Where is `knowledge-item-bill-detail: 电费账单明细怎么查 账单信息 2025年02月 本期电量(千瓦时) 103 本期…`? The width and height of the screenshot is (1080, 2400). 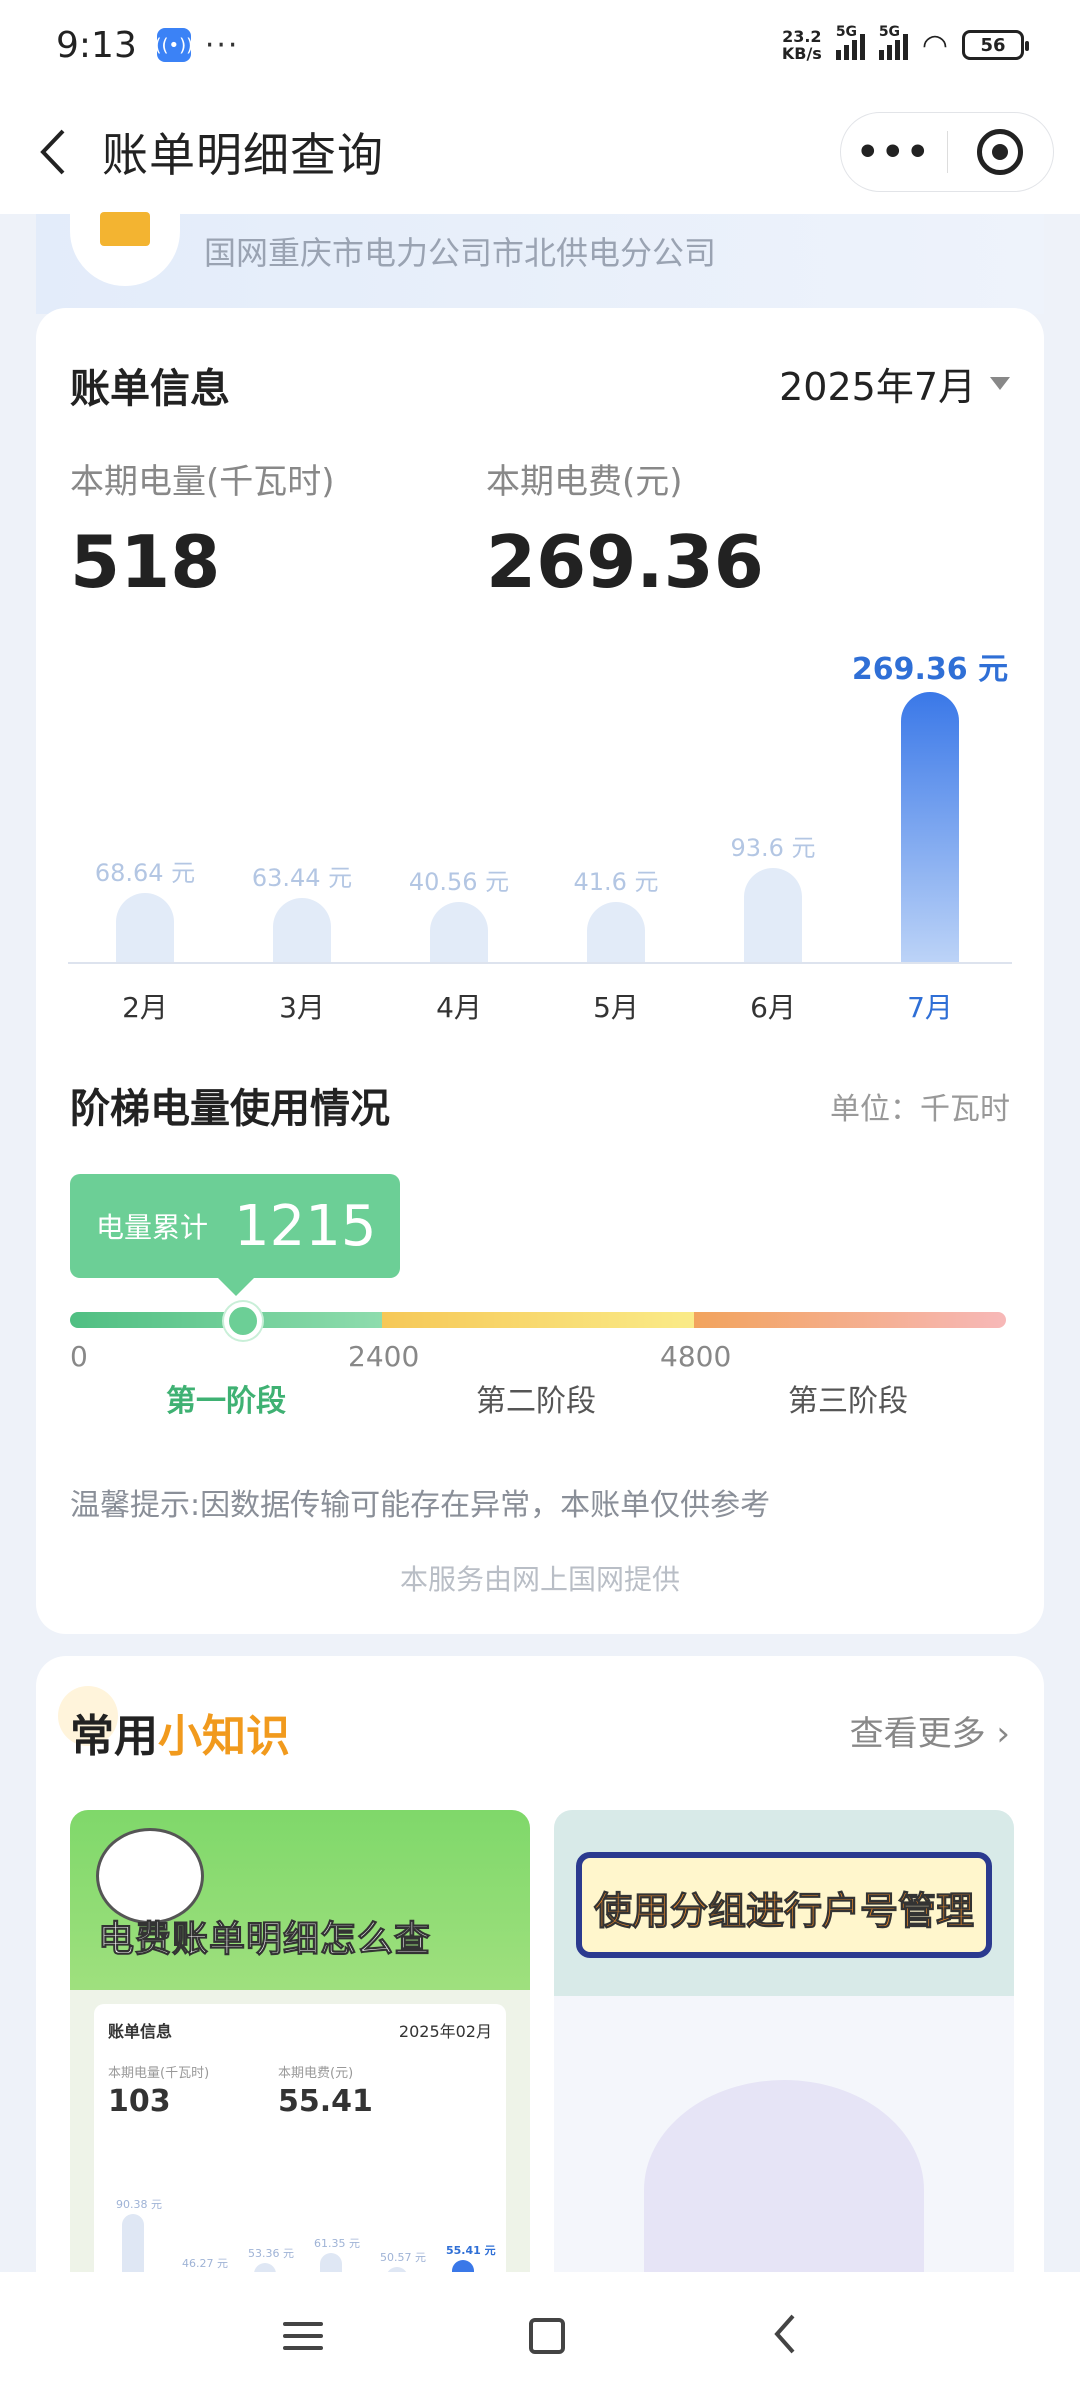 knowledge-item-bill-detail: 电费账单明细怎么查 账单信息 2025年02月 本期电量(千瓦时) 103 本期… is located at coordinates (300, 2075).